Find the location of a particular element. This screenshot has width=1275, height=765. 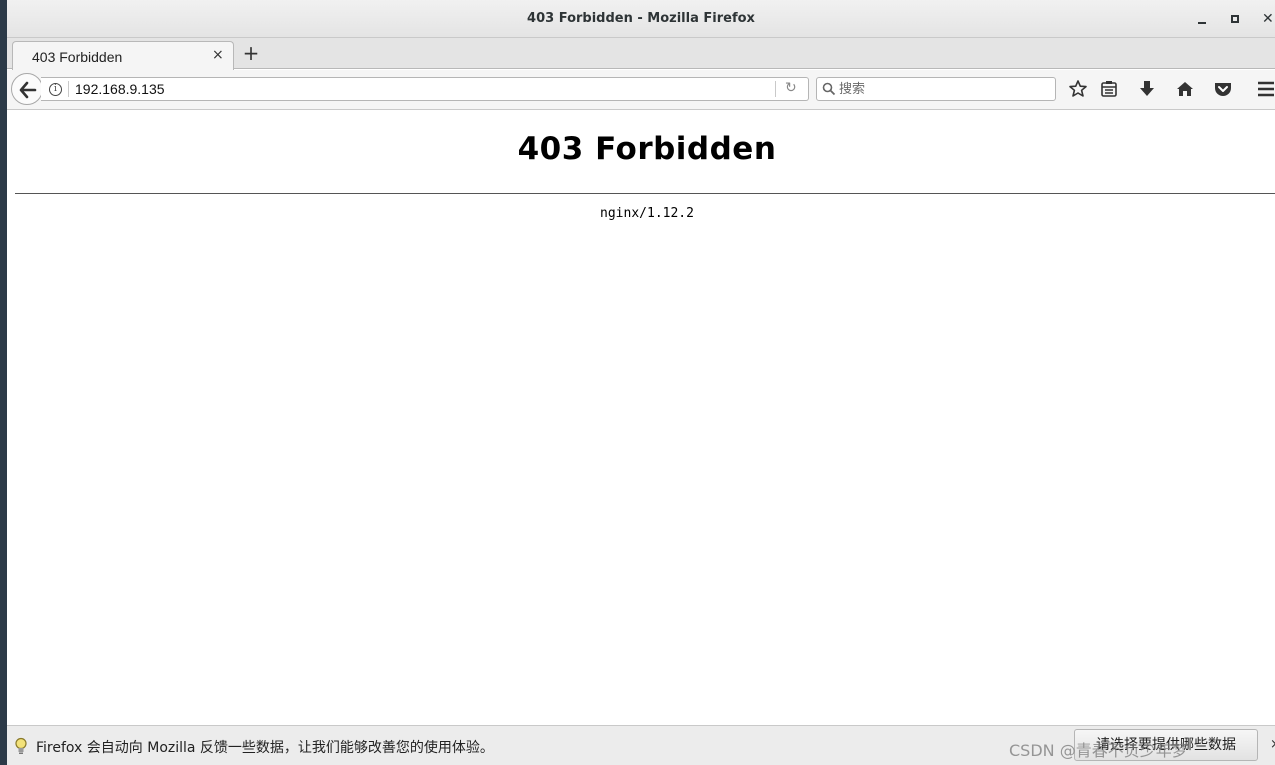

download-icon is located at coordinates (1148, 90).